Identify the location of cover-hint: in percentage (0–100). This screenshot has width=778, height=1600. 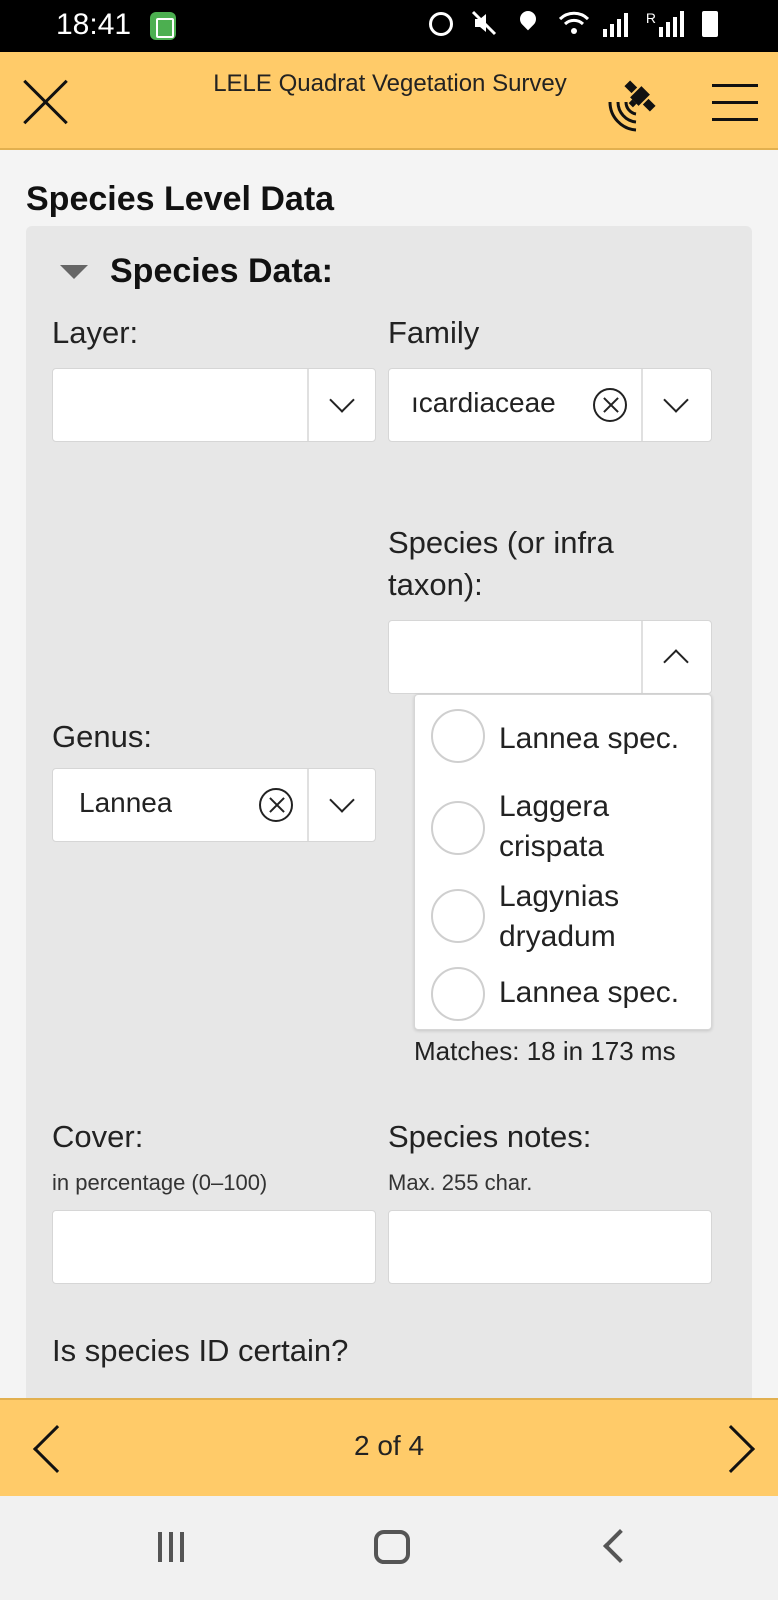
(160, 1182).